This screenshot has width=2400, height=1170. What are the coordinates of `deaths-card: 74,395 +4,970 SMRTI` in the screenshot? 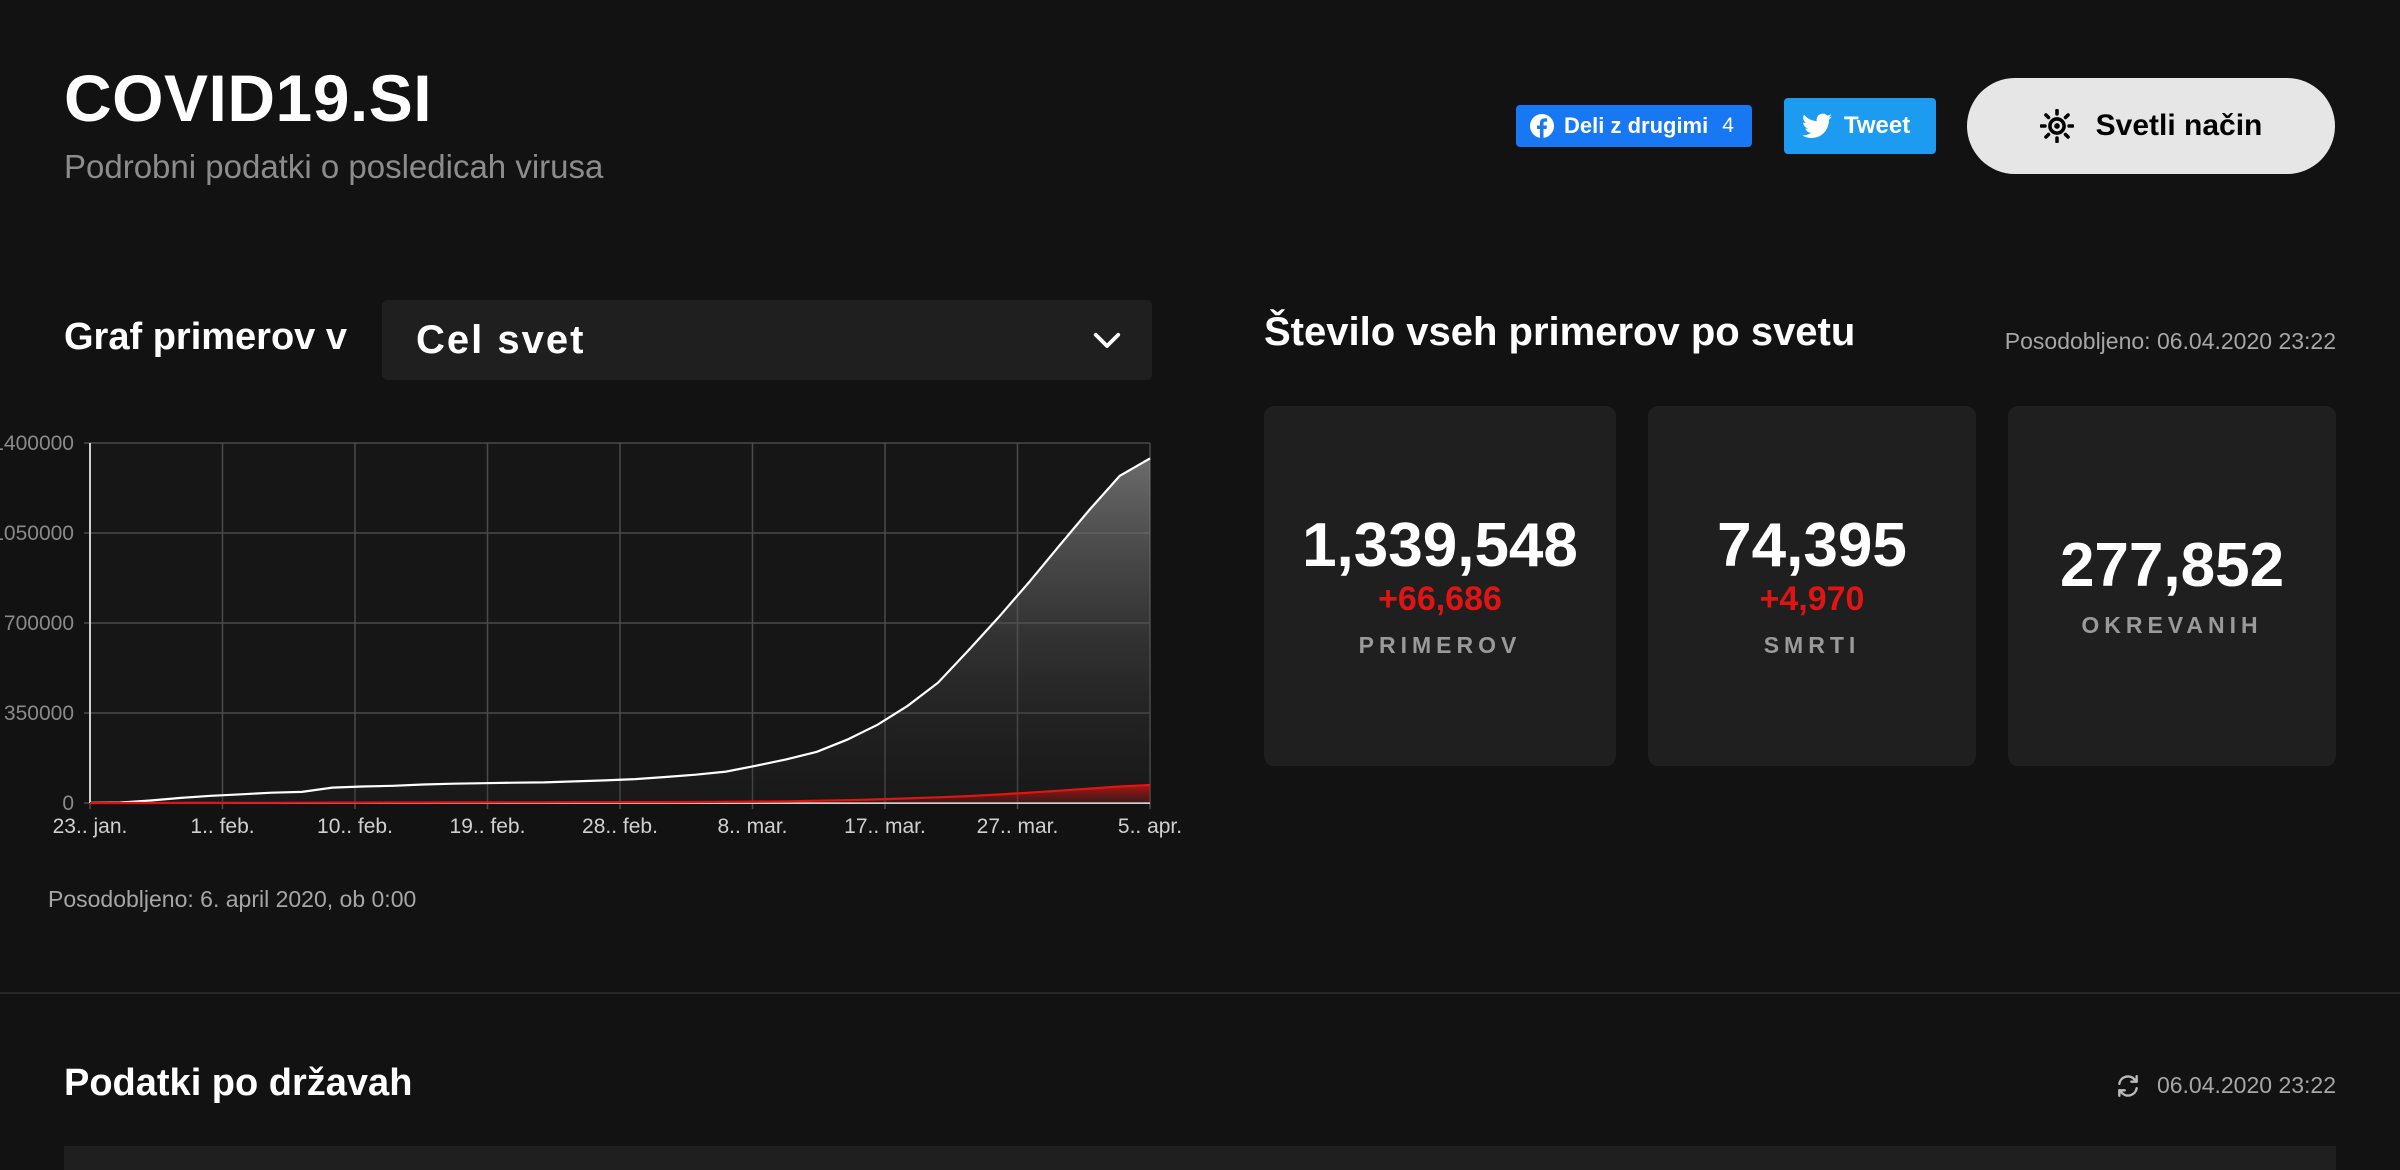 It's located at (1812, 586).